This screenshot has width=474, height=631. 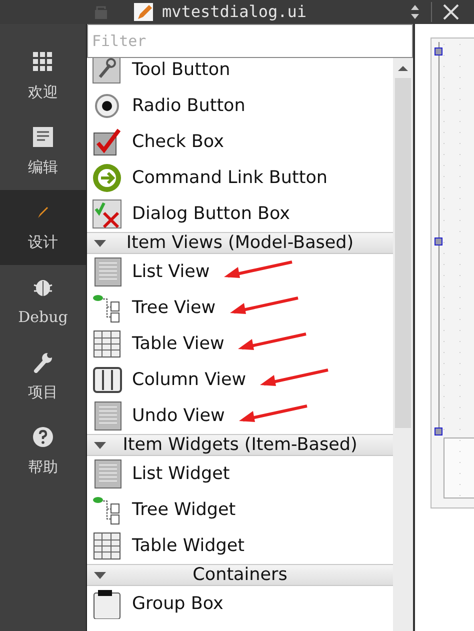 I want to click on file-title: mvtestdialog.ui, so click(x=234, y=12).